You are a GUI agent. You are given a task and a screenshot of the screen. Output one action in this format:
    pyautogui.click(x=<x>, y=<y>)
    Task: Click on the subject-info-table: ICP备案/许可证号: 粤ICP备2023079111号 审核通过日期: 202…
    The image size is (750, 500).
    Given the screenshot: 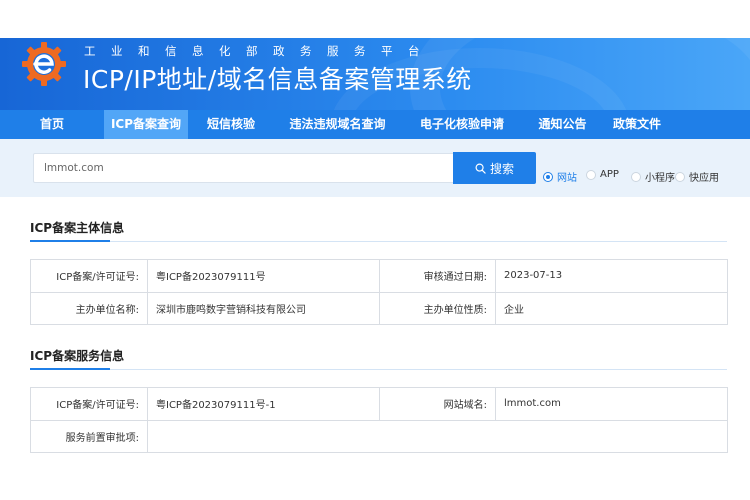 What is the action you would take?
    pyautogui.click(x=379, y=292)
    